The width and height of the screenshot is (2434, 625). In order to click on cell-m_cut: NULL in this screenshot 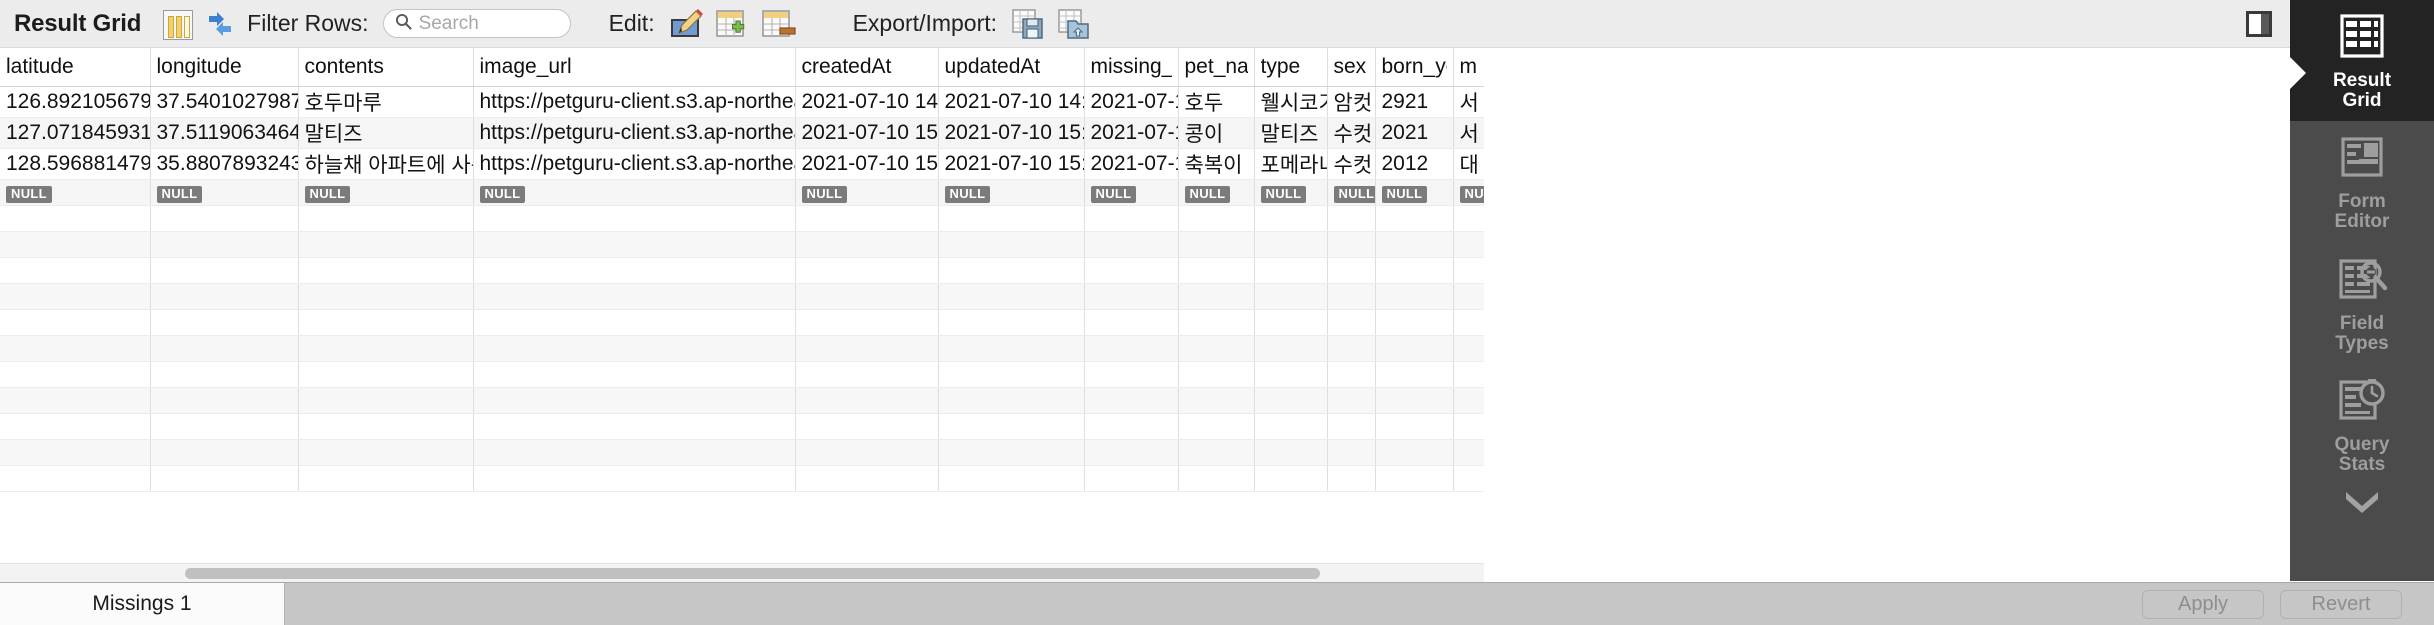, I will do `click(1468, 192)`.